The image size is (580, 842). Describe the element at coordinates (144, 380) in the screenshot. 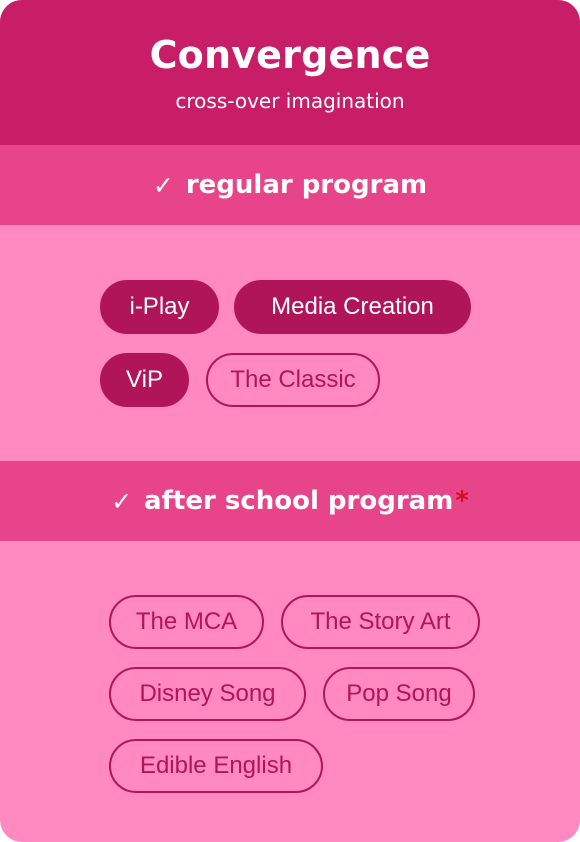

I see `chip-vip: ViP` at that location.